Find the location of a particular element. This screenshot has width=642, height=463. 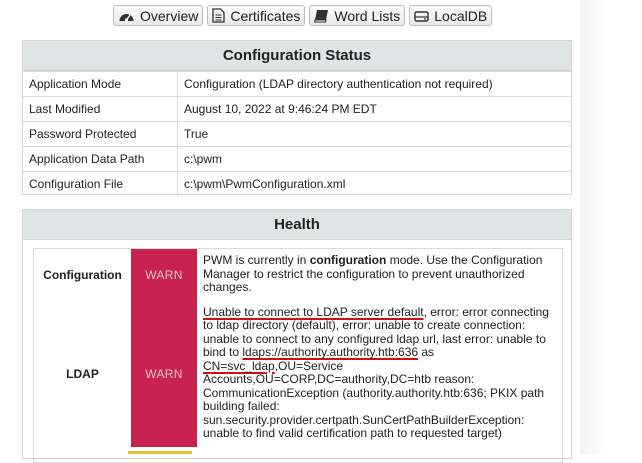

row-key: Configuration File is located at coordinates (100, 183).